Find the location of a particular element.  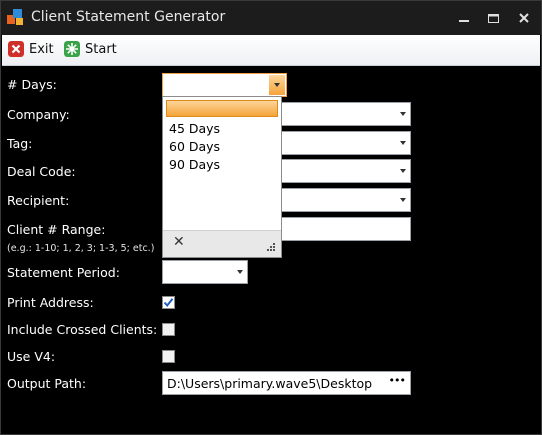

include-crossed-clients-label: Include Crossed Clients: is located at coordinates (82, 329).